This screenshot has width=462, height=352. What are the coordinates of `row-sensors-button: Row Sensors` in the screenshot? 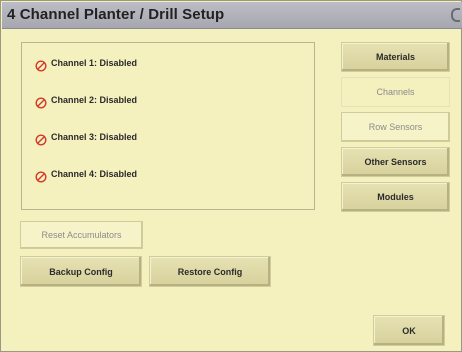 It's located at (395, 127).